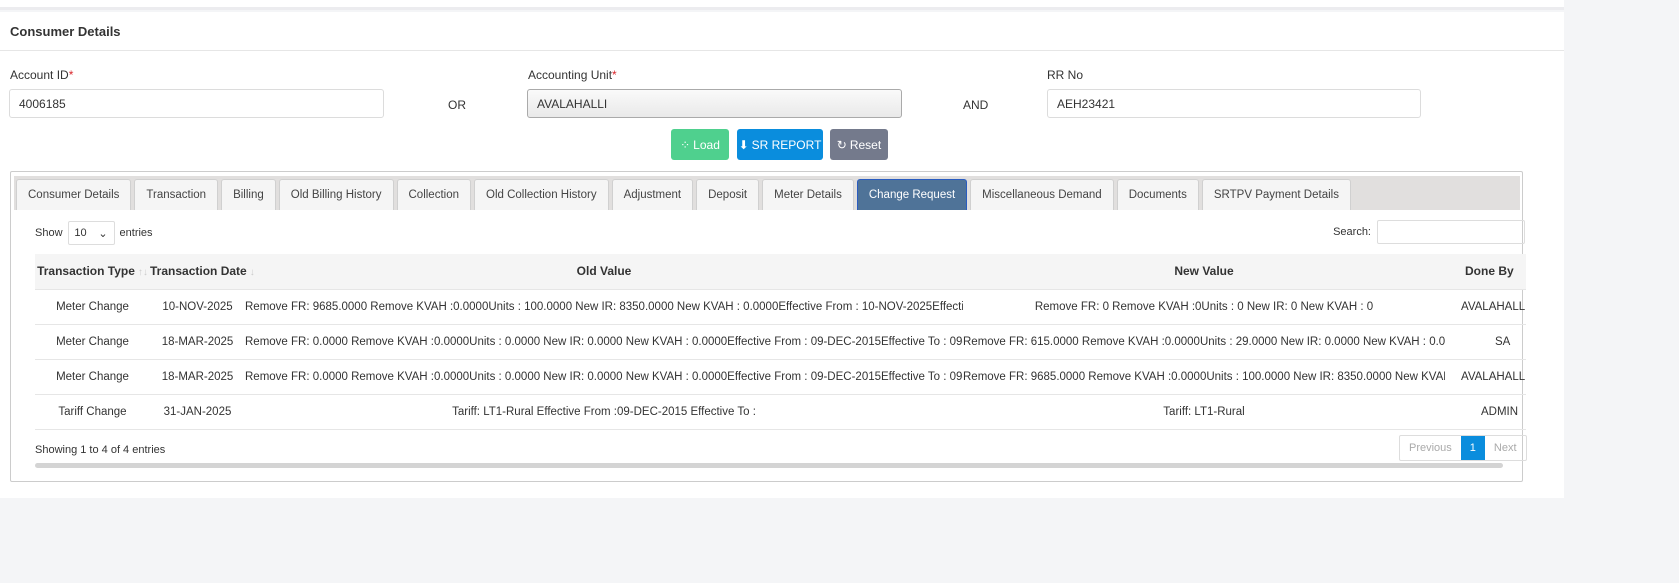 This screenshot has height=583, width=1679. I want to click on column-header-done-by: Done By, so click(1485, 272).